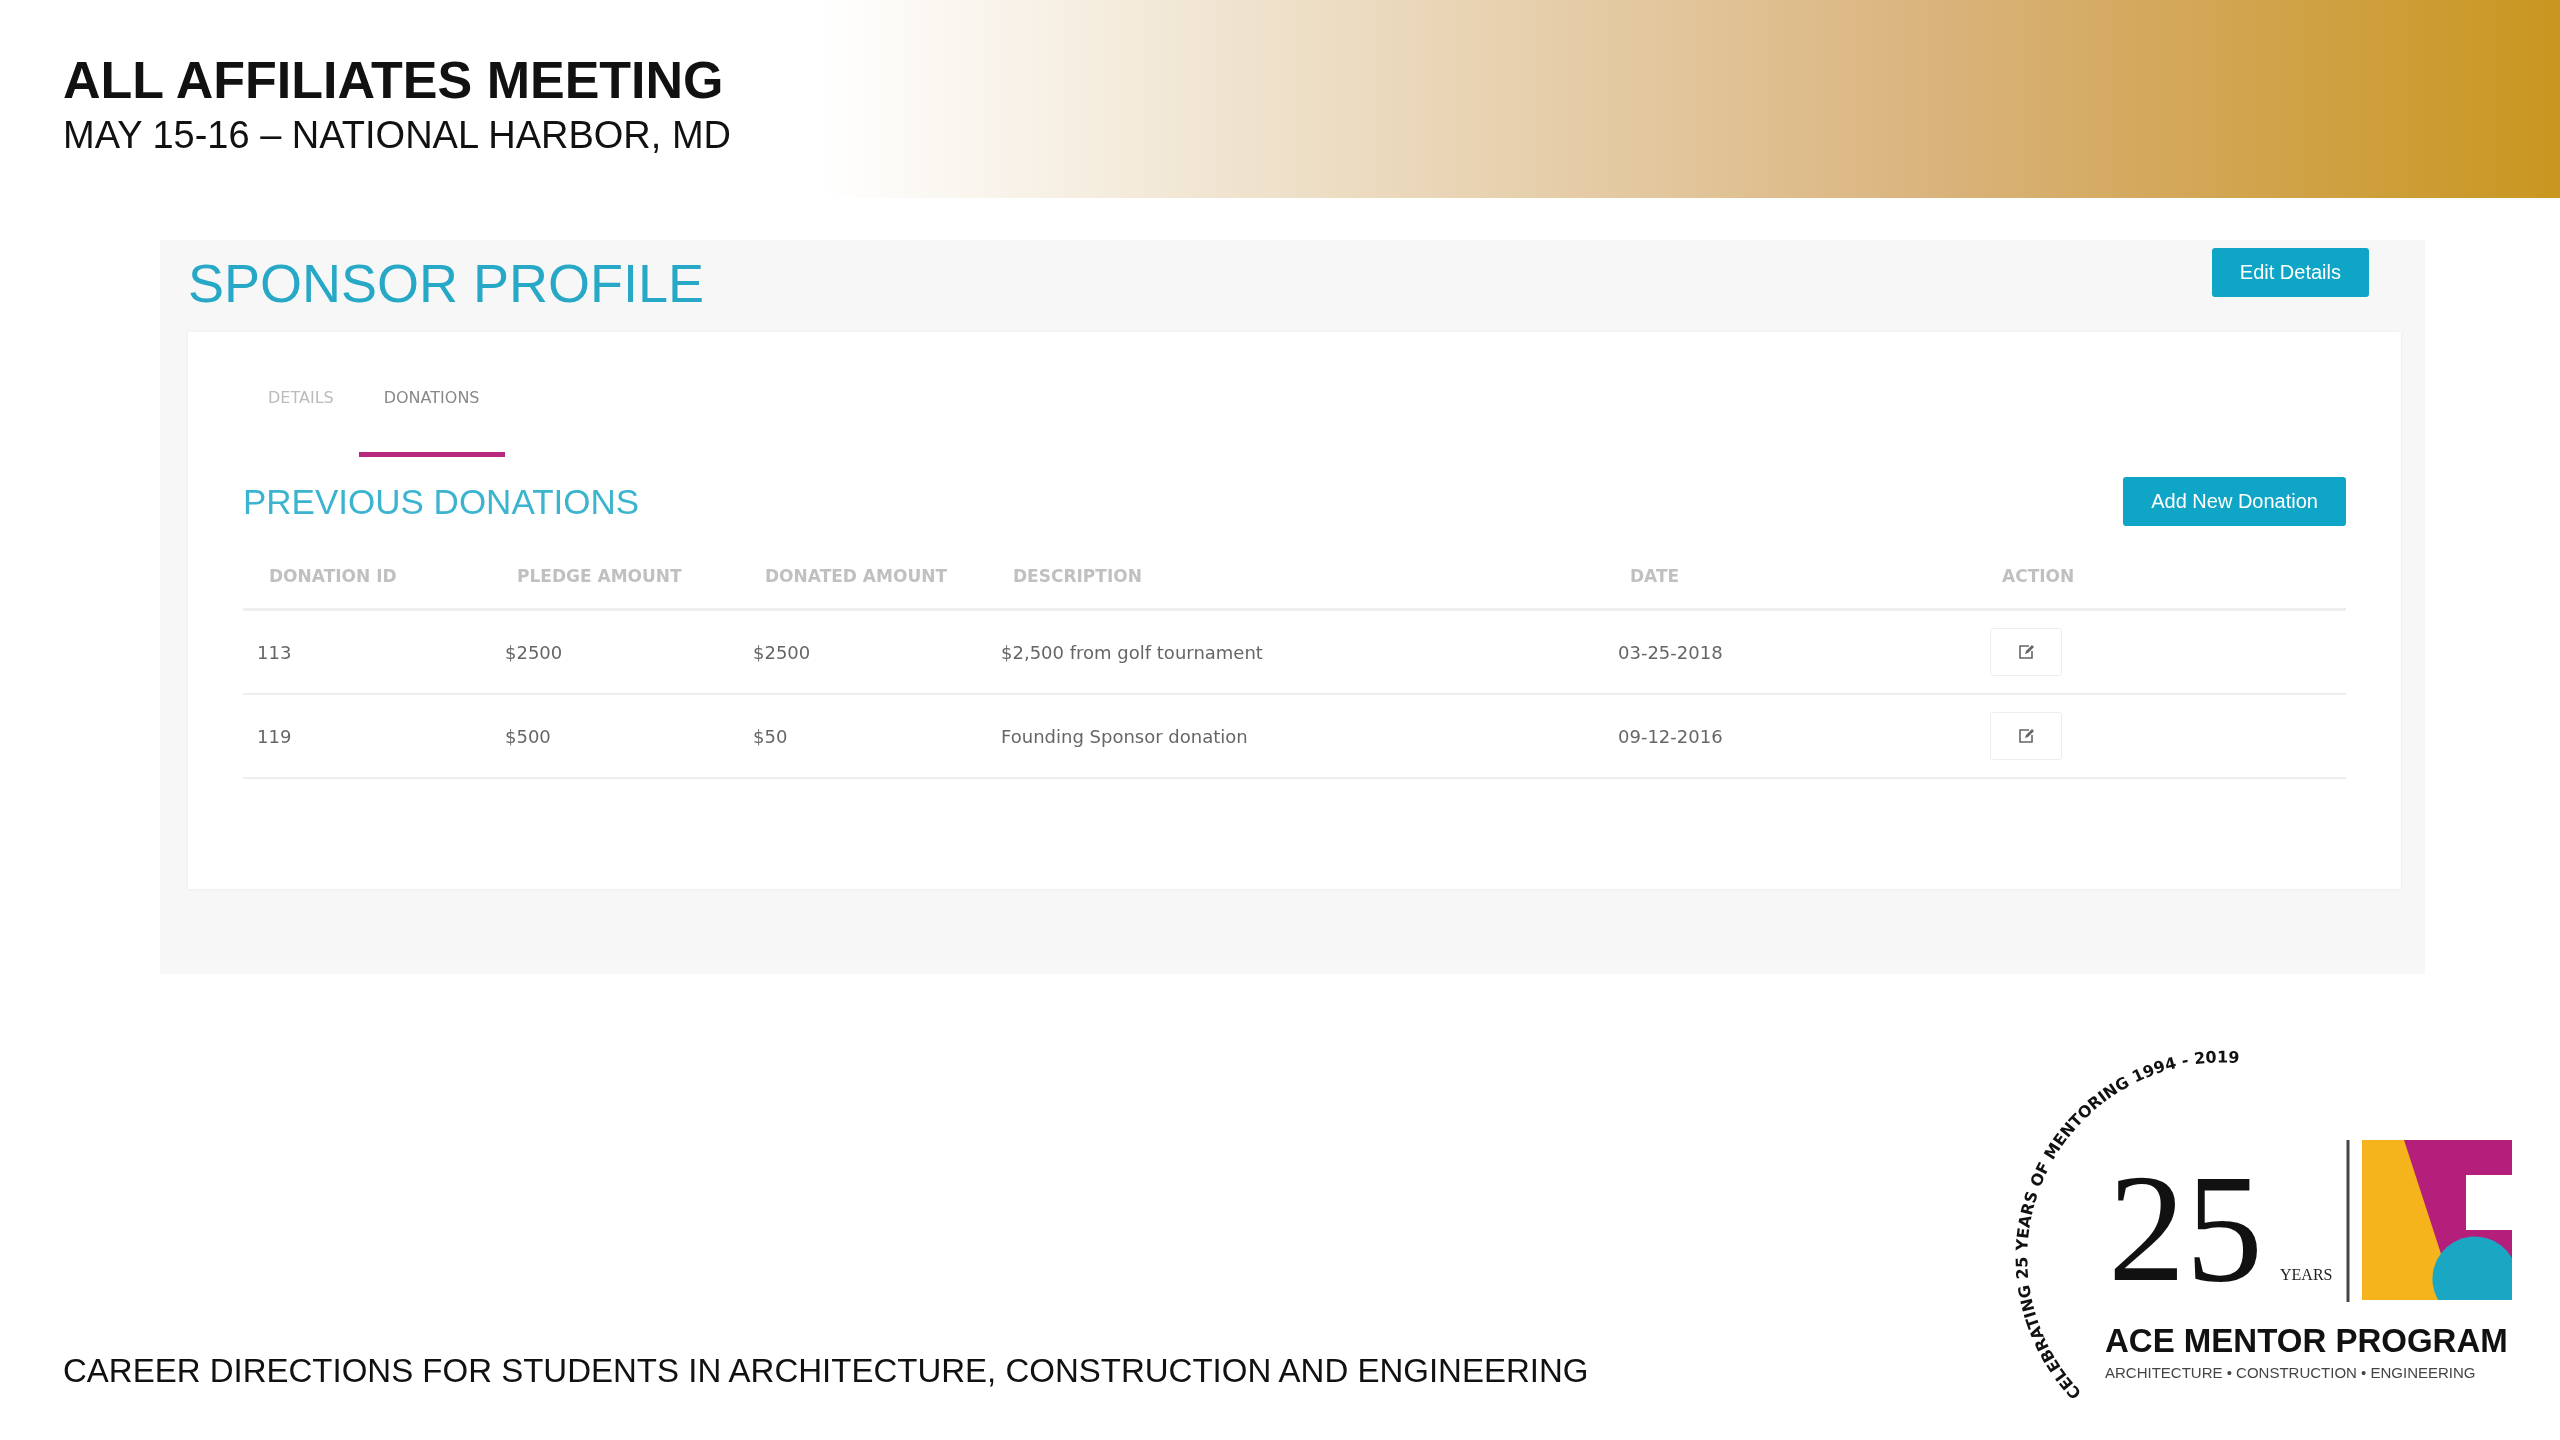 The width and height of the screenshot is (2560, 1440). What do you see at coordinates (1124, 736) in the screenshot?
I see `table-cell-text: Founding Sponsor donation` at bounding box center [1124, 736].